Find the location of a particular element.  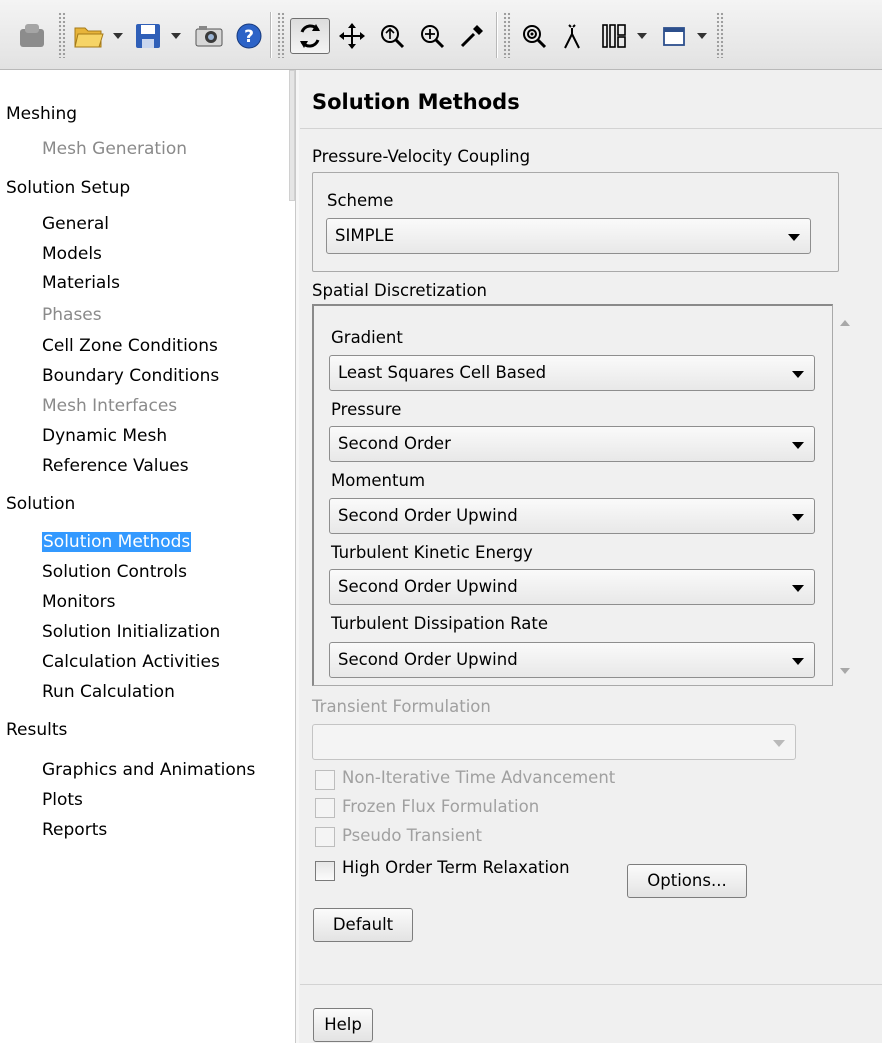

nav-label: Reference Values is located at coordinates (115, 466).